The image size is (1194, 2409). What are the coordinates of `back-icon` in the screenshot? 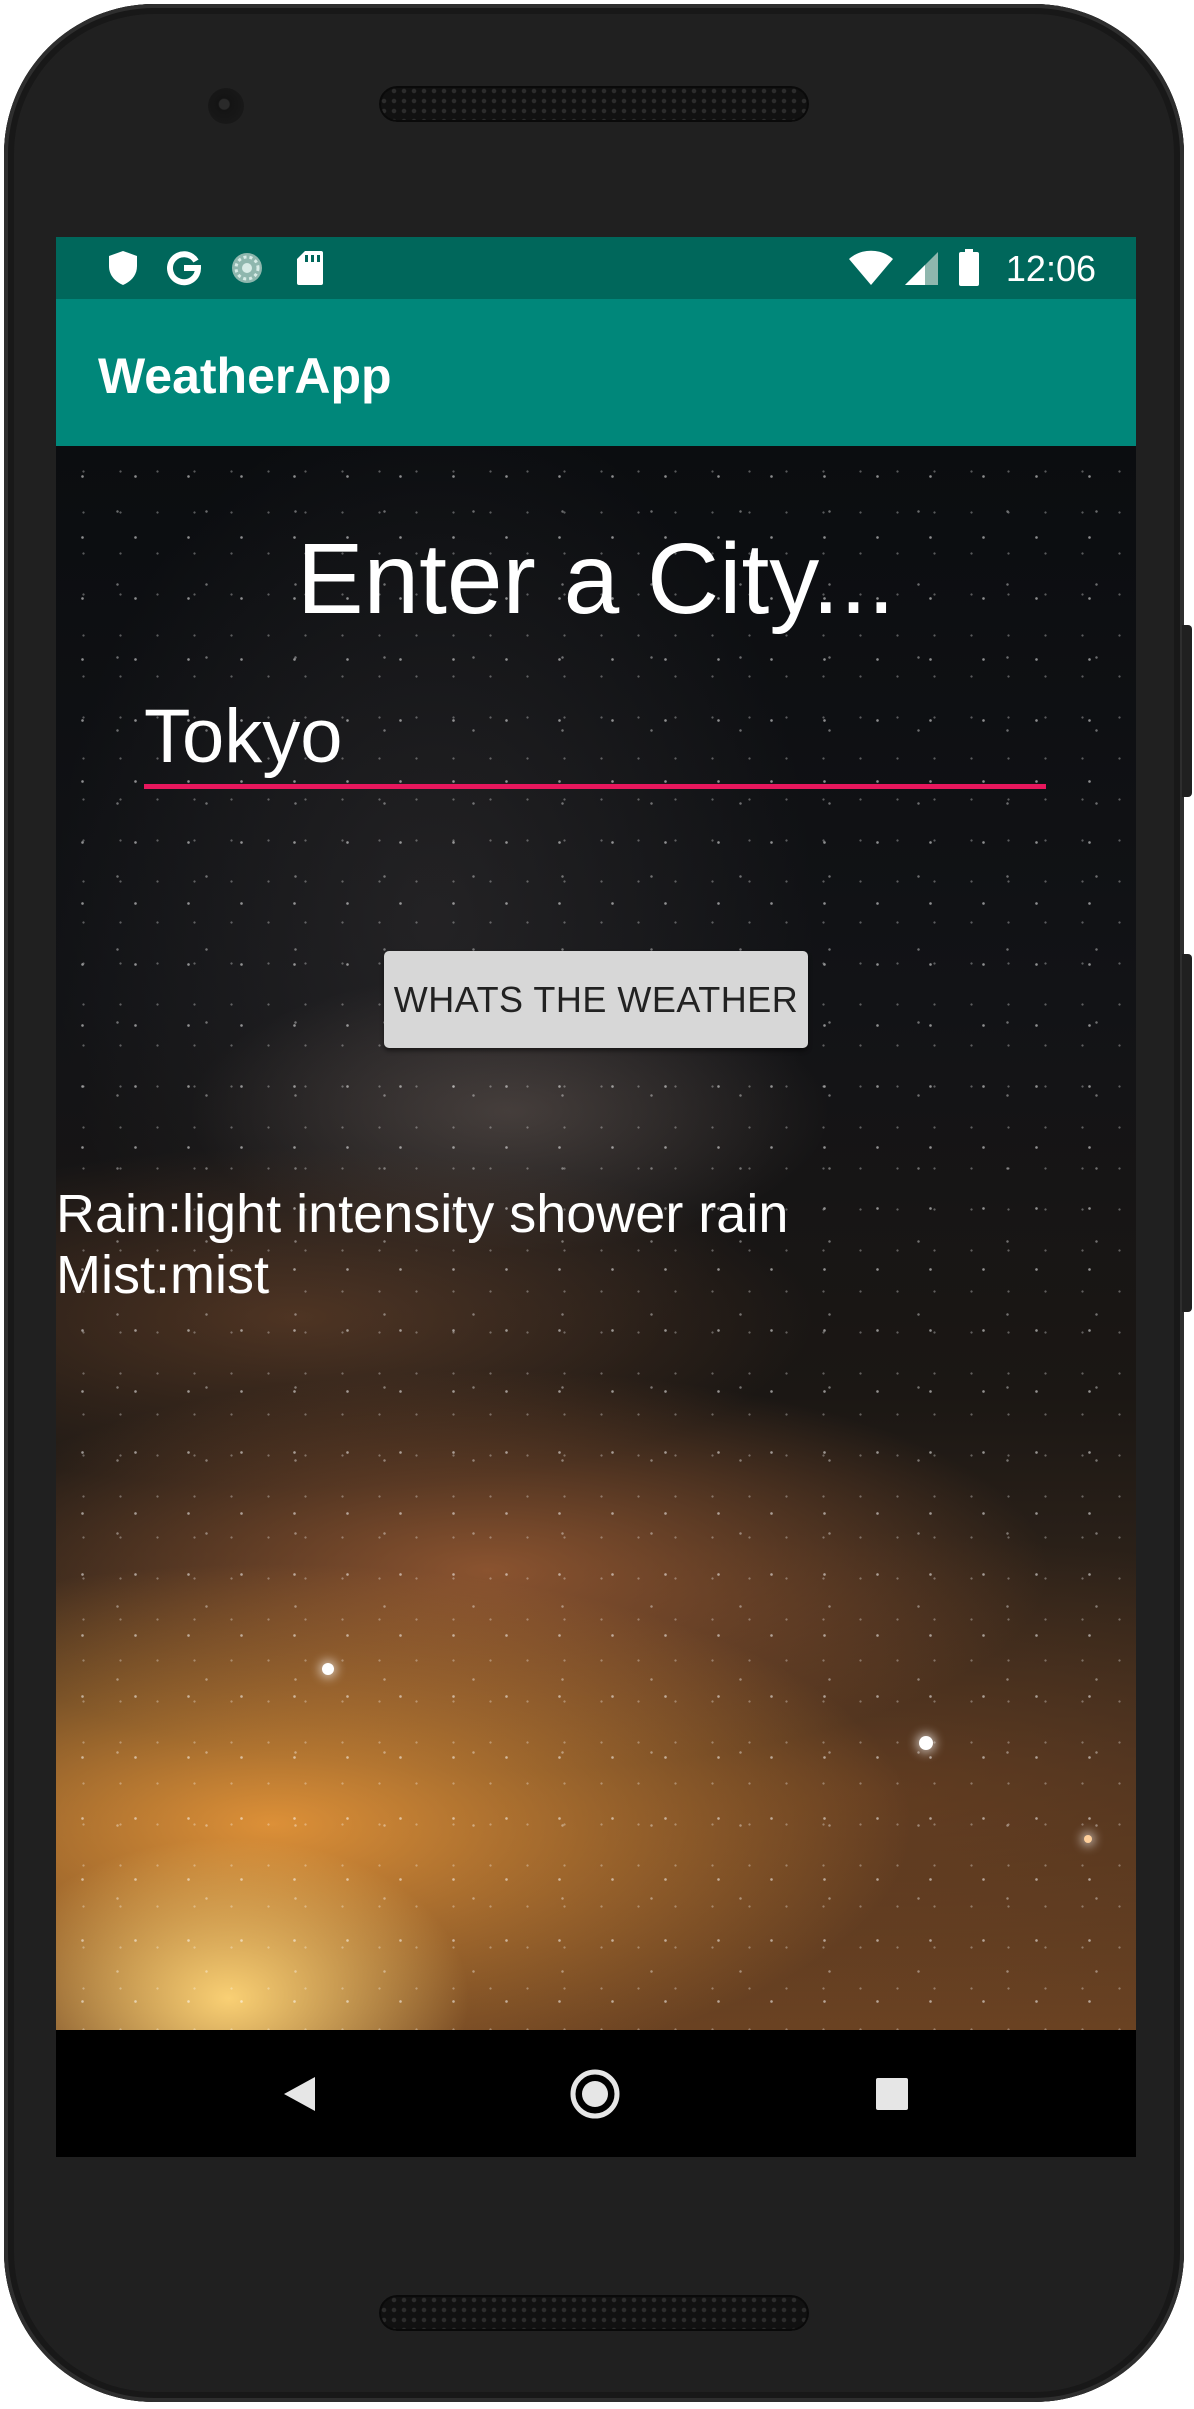 It's located at (299, 2094).